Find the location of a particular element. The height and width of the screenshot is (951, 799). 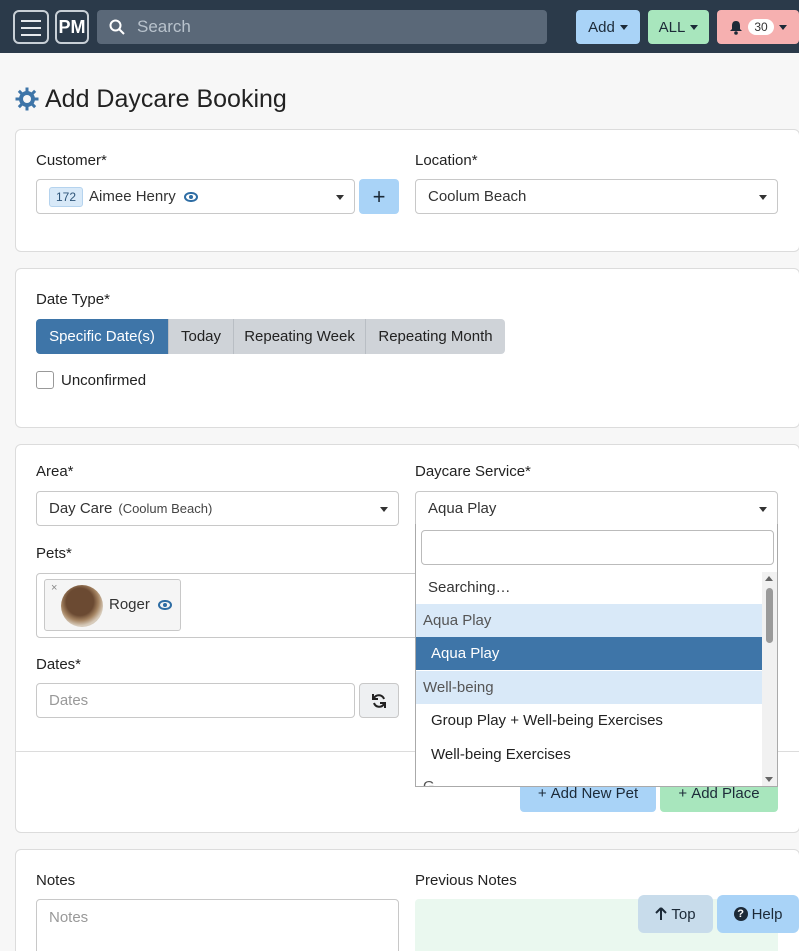

customer-select: 172 Aimee Henry is located at coordinates (195, 196).